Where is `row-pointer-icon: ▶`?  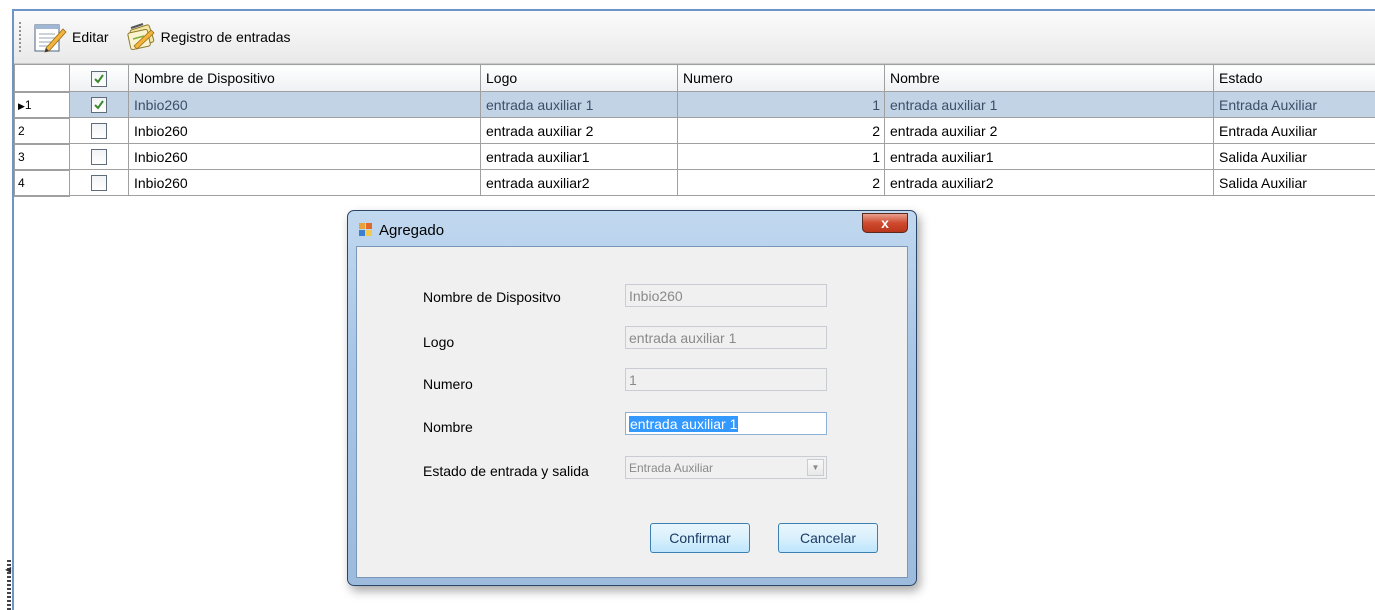 row-pointer-icon: ▶ is located at coordinates (21, 105).